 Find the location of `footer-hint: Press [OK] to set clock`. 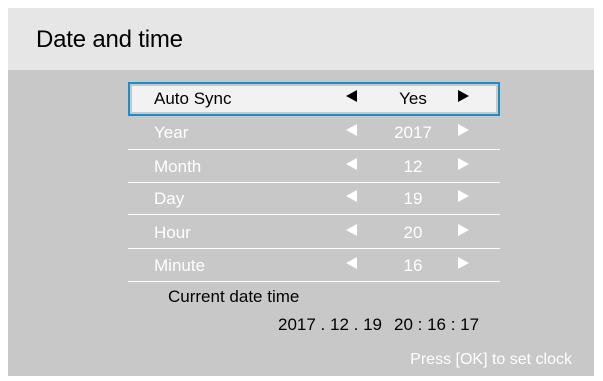

footer-hint: Press [OK] to set clock is located at coordinates (491, 359).